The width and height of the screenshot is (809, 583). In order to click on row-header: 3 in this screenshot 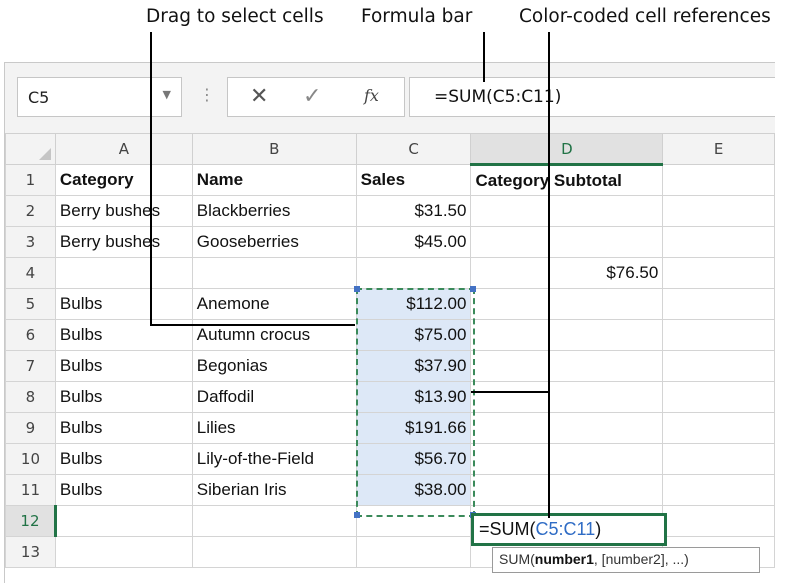, I will do `click(30, 242)`.